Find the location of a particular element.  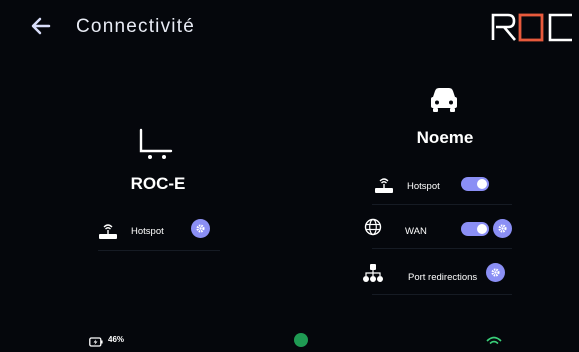

wifi-icon is located at coordinates (494, 339).